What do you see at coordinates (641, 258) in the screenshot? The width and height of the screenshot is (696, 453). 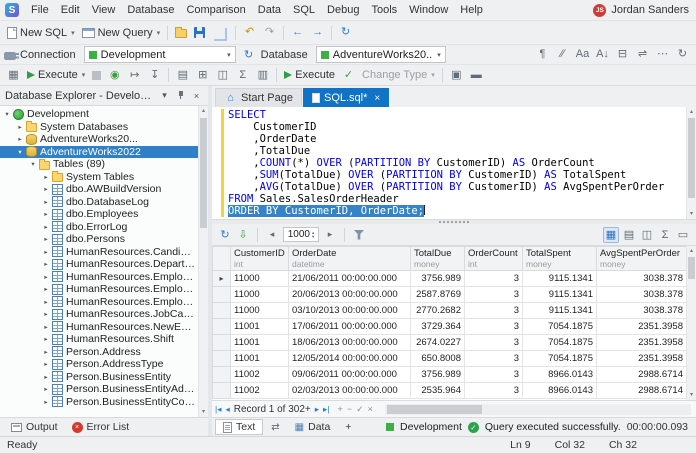 I see `column-header-avgspentperorder: AvgSpentPerOrder money` at bounding box center [641, 258].